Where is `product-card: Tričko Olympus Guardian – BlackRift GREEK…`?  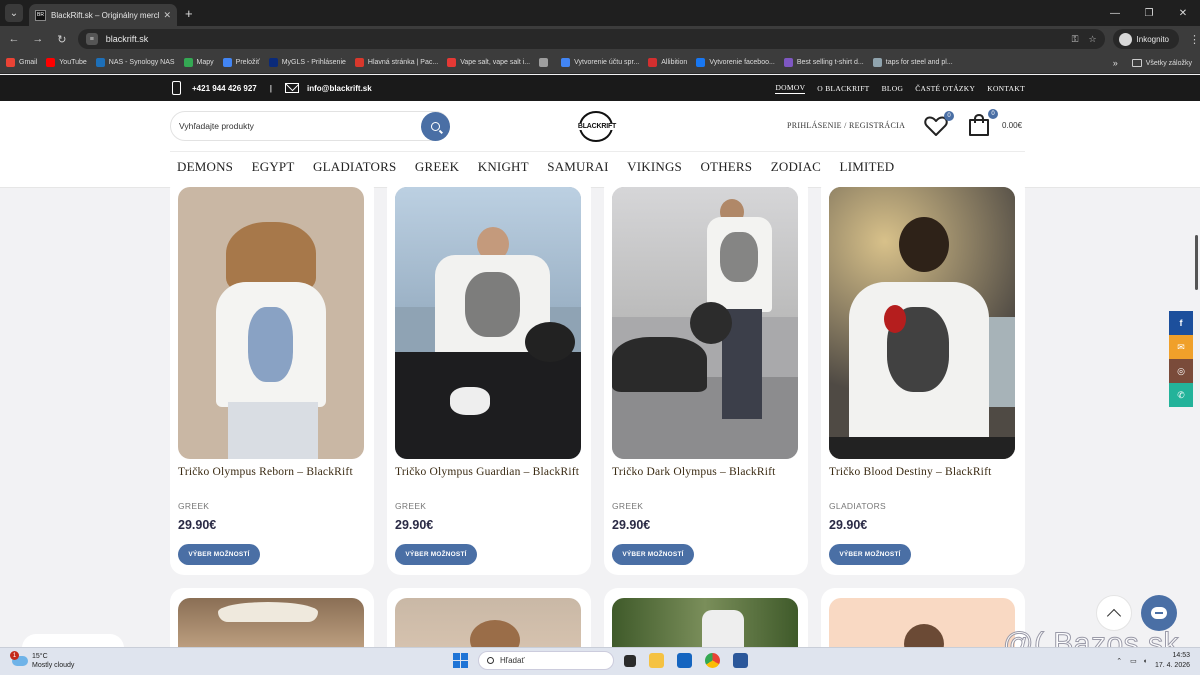 product-card: Tričko Olympus Guardian – BlackRift GREEK… is located at coordinates (489, 375).